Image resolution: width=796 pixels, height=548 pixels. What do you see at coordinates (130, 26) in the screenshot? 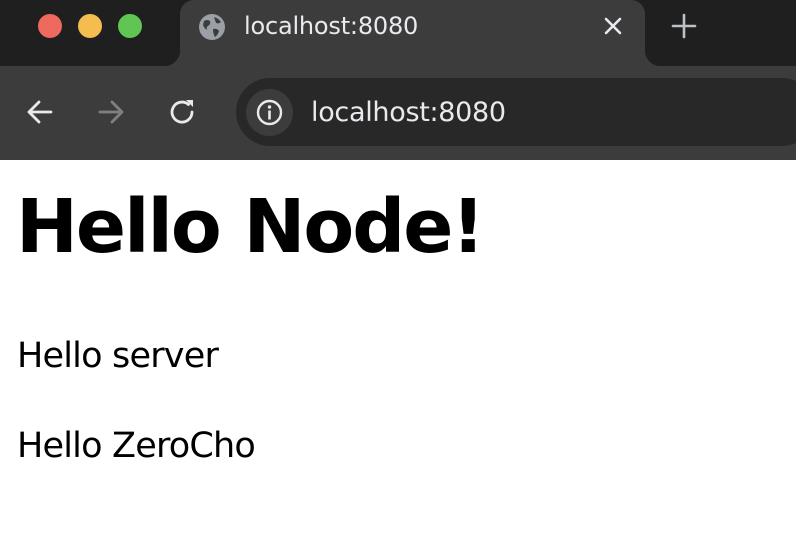
I see `window-maximize-button` at bounding box center [130, 26].